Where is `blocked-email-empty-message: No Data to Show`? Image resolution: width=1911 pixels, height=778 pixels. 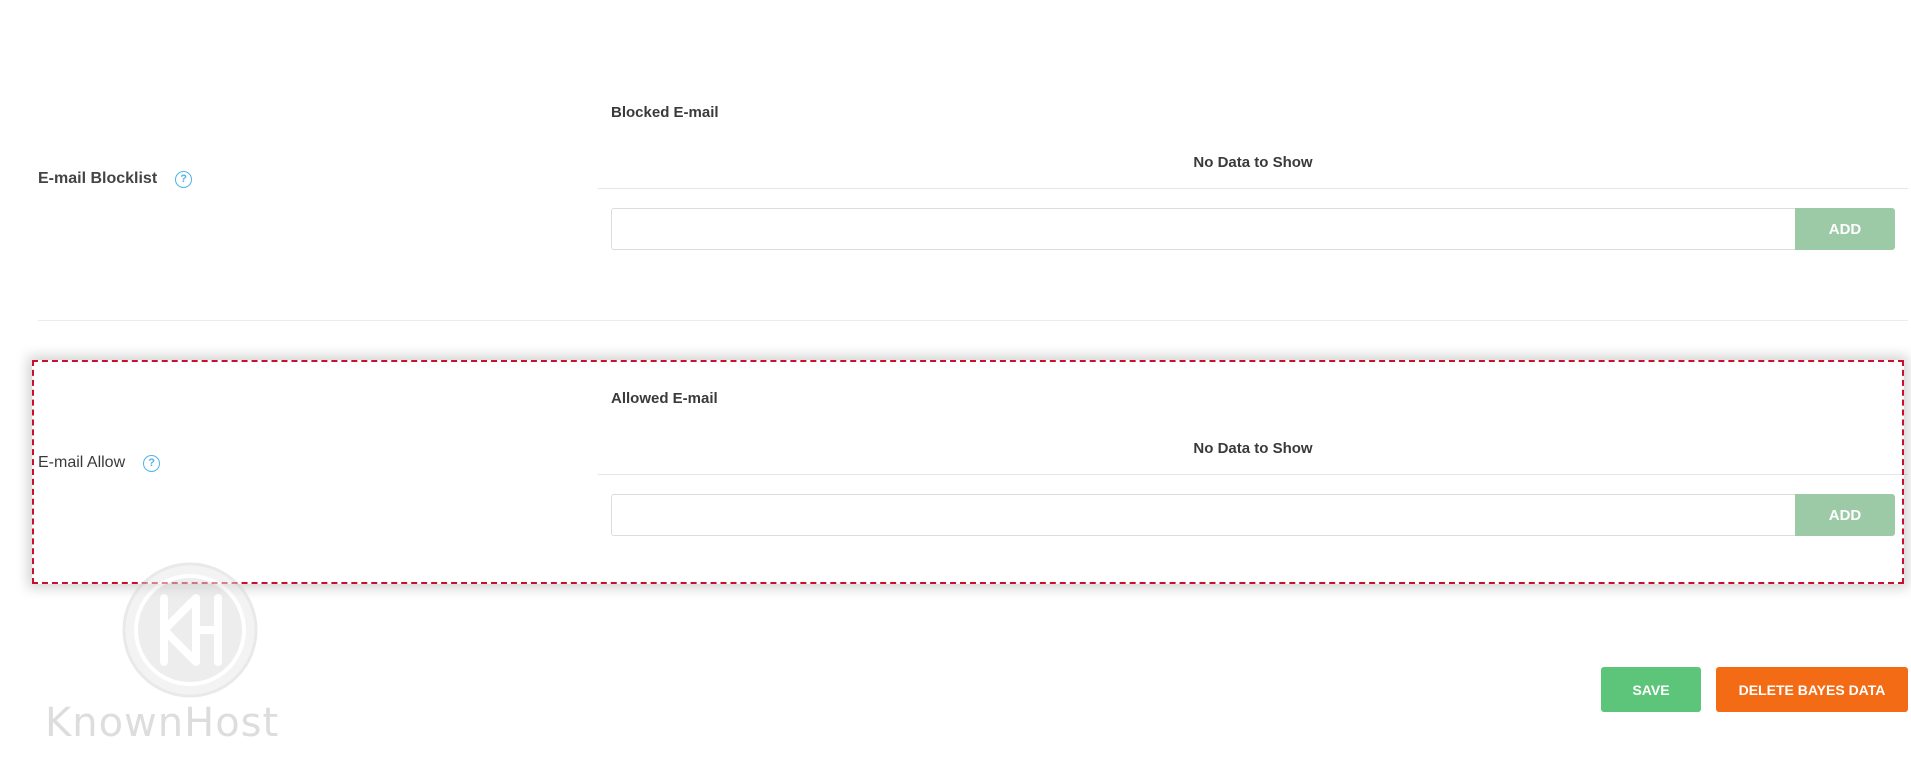
blocked-email-empty-message: No Data to Show is located at coordinates (1253, 162).